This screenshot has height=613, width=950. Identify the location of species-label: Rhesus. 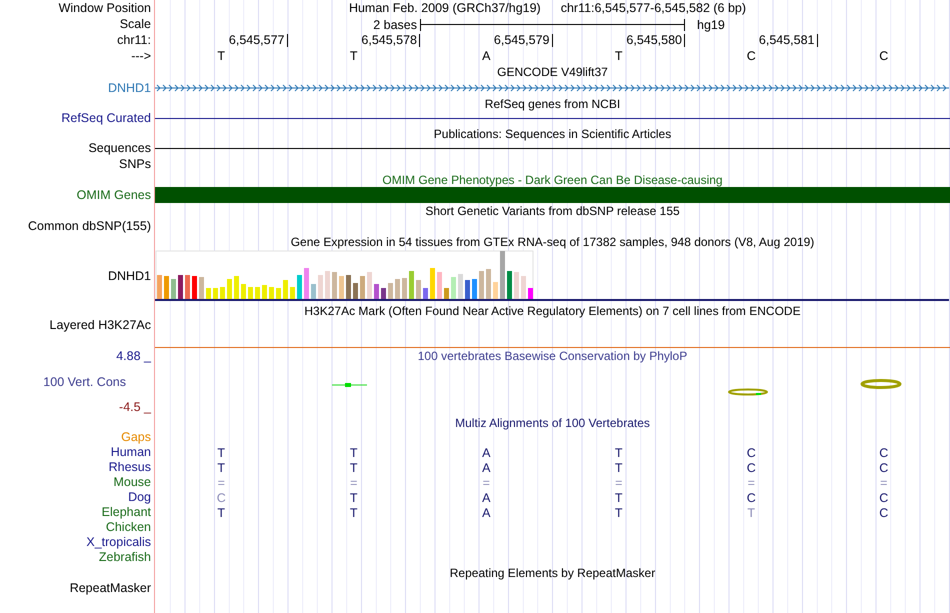
(129, 467).